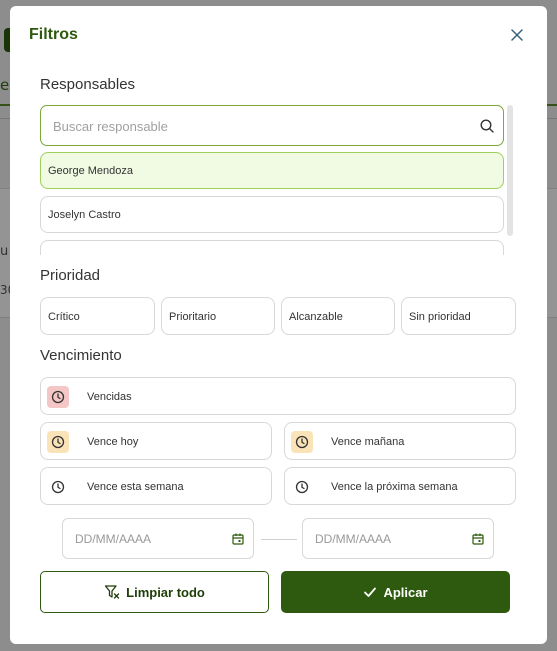 The image size is (557, 651). I want to click on priority-chip-prioritario: Prioritario, so click(218, 316).